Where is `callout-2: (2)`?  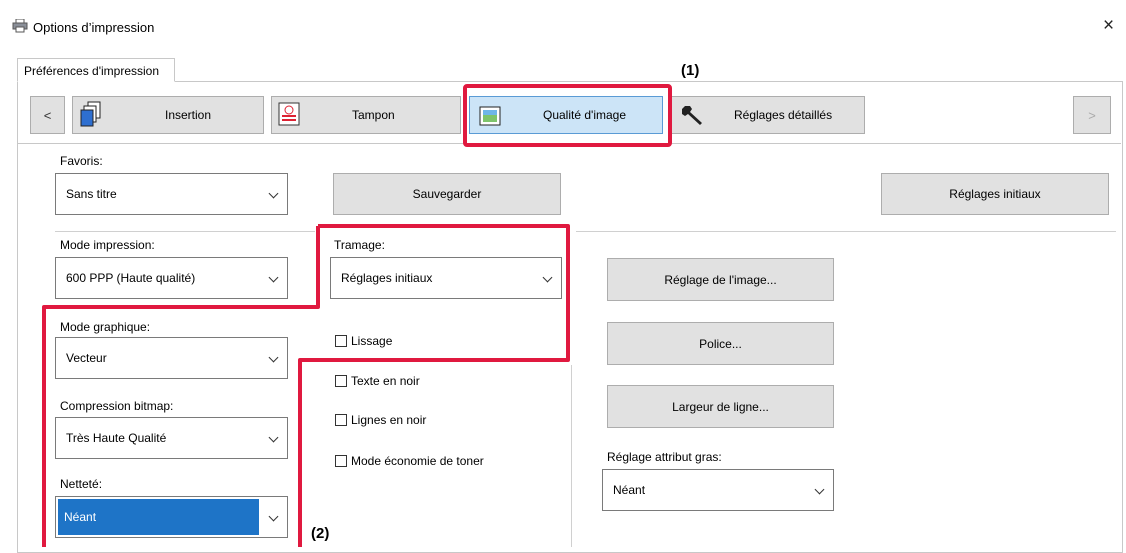
callout-2: (2) is located at coordinates (320, 533).